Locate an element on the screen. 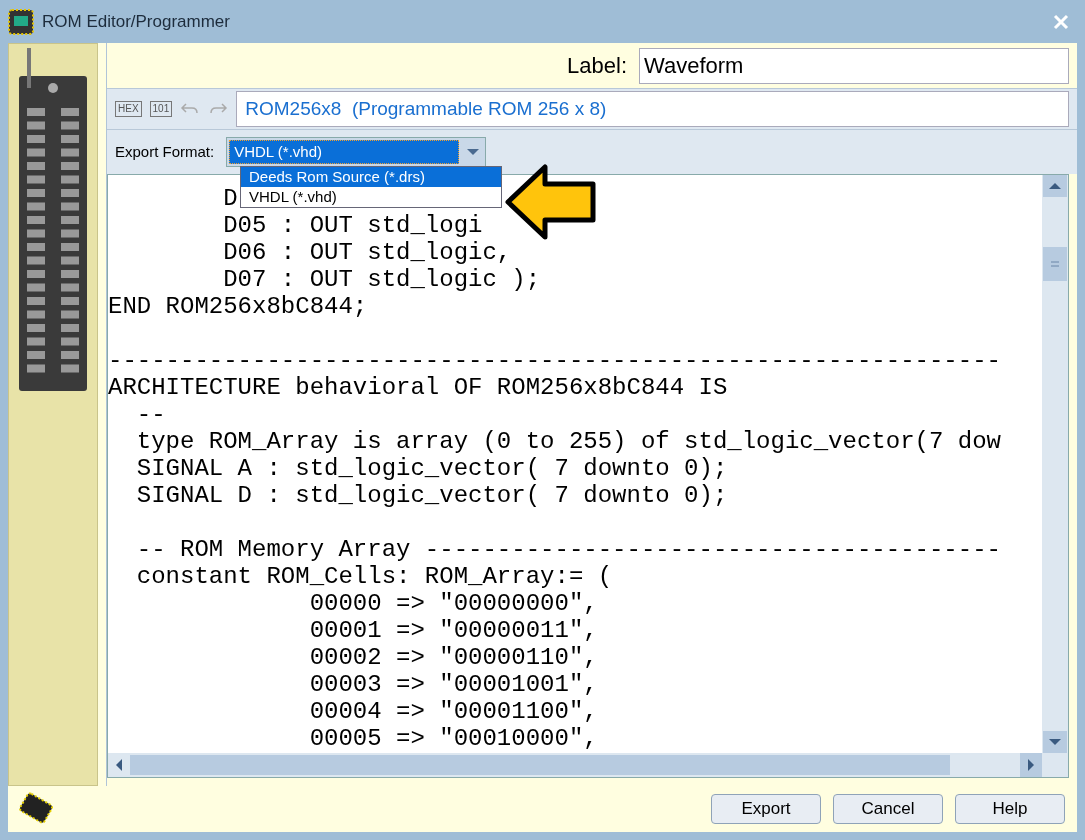 The height and width of the screenshot is (840, 1085). format-toggle-button: 101 is located at coordinates (161, 109).